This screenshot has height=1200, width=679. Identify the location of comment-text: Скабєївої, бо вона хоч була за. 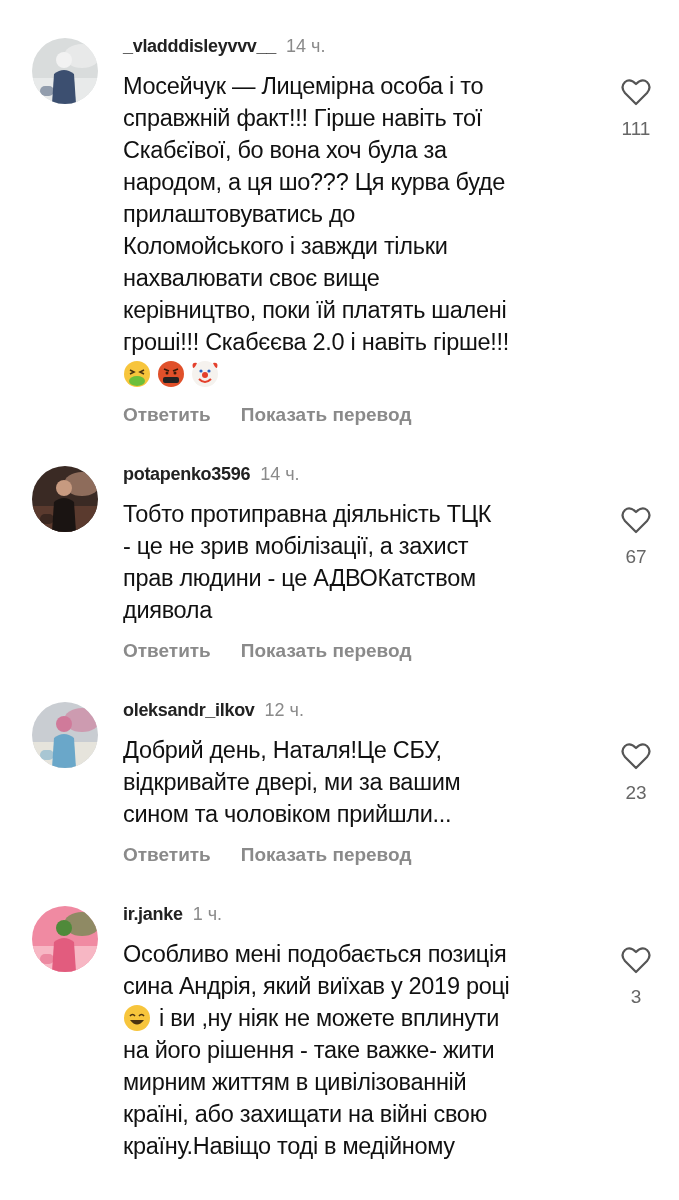
(285, 150).